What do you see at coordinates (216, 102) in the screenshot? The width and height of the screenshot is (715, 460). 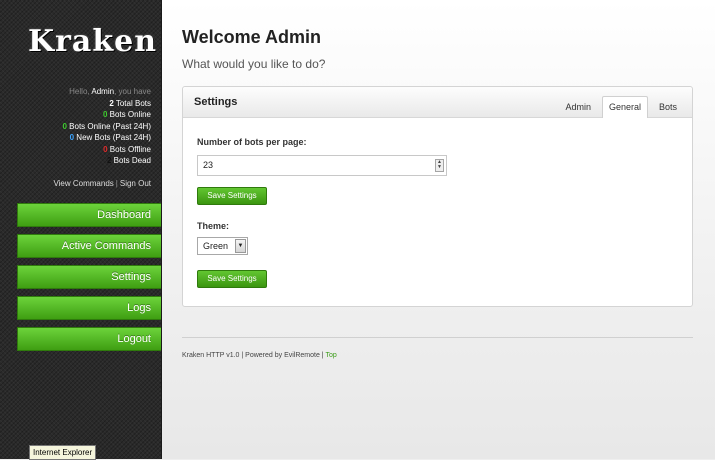 I see `panel-title: Settings` at bounding box center [216, 102].